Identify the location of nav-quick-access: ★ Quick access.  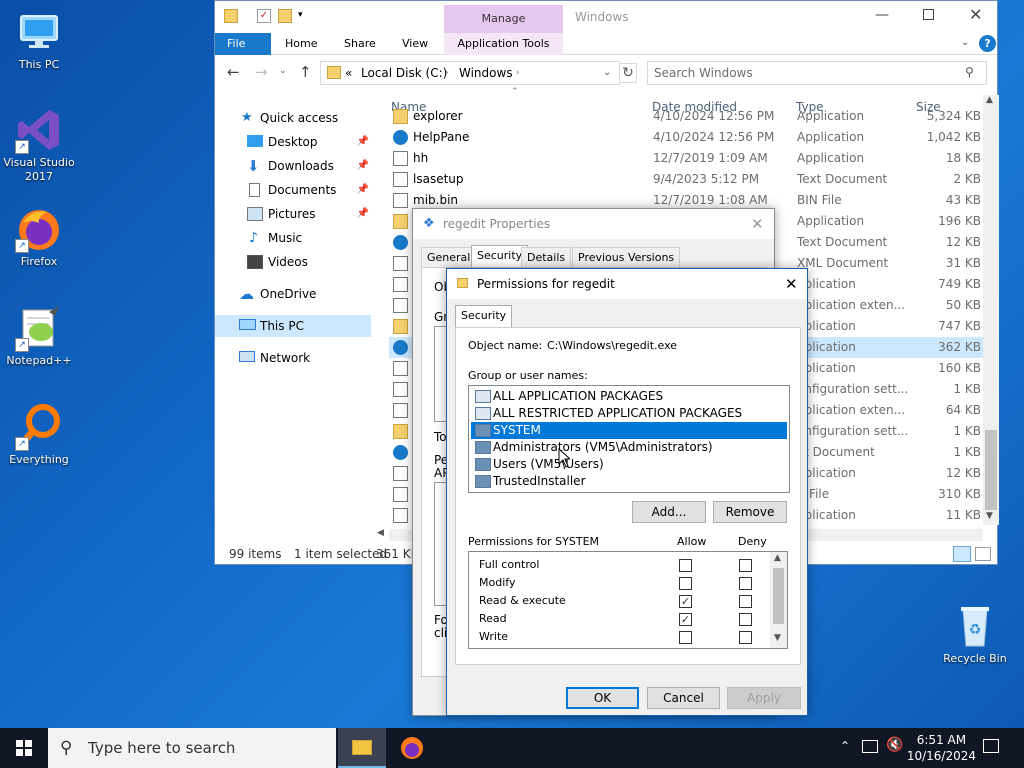
(293, 118).